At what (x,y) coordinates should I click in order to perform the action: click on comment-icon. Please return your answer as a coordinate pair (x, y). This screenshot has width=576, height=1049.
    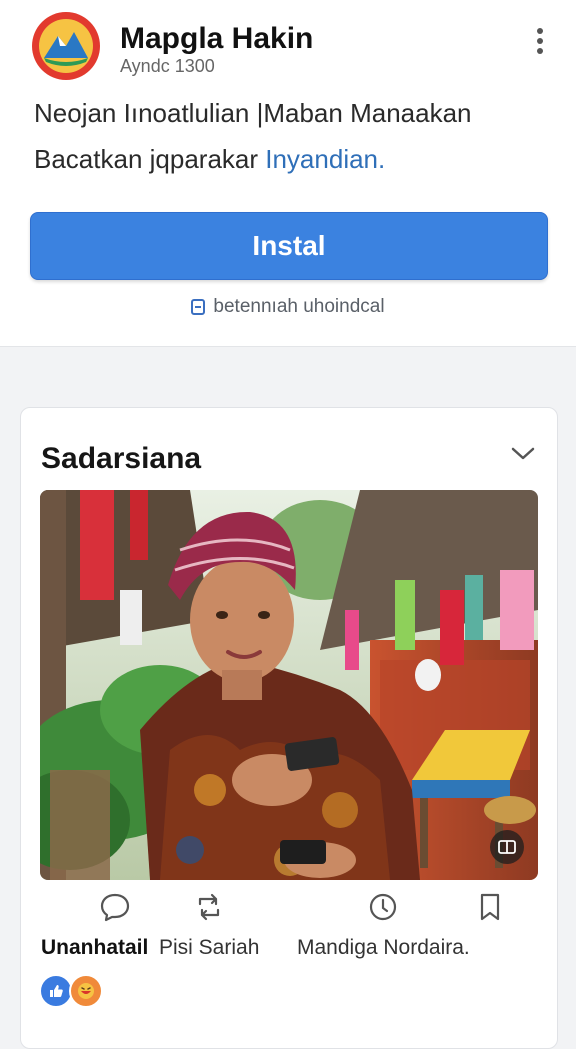
    Looking at the image, I should click on (115, 907).